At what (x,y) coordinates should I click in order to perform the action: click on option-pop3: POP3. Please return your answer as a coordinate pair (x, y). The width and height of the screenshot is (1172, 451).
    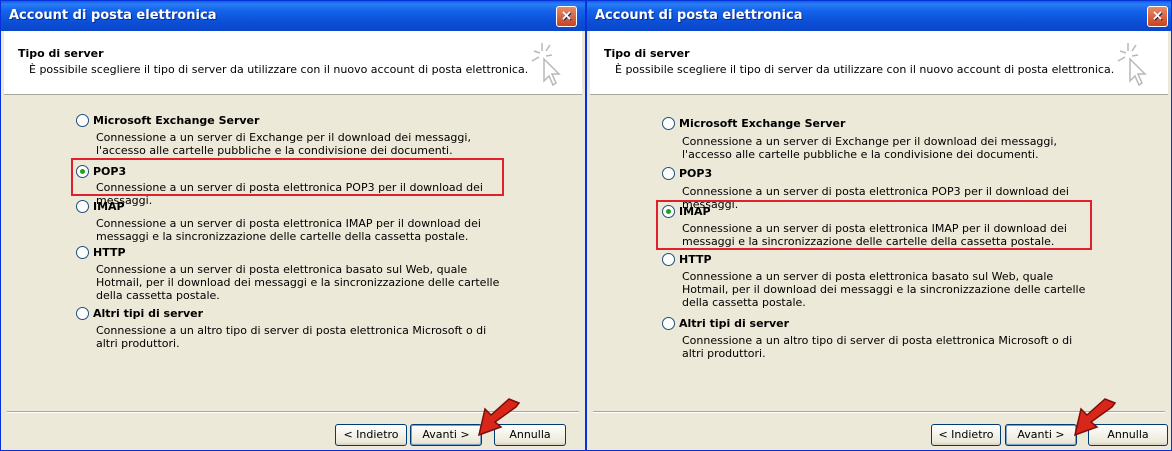
    Looking at the image, I should click on (687, 173).